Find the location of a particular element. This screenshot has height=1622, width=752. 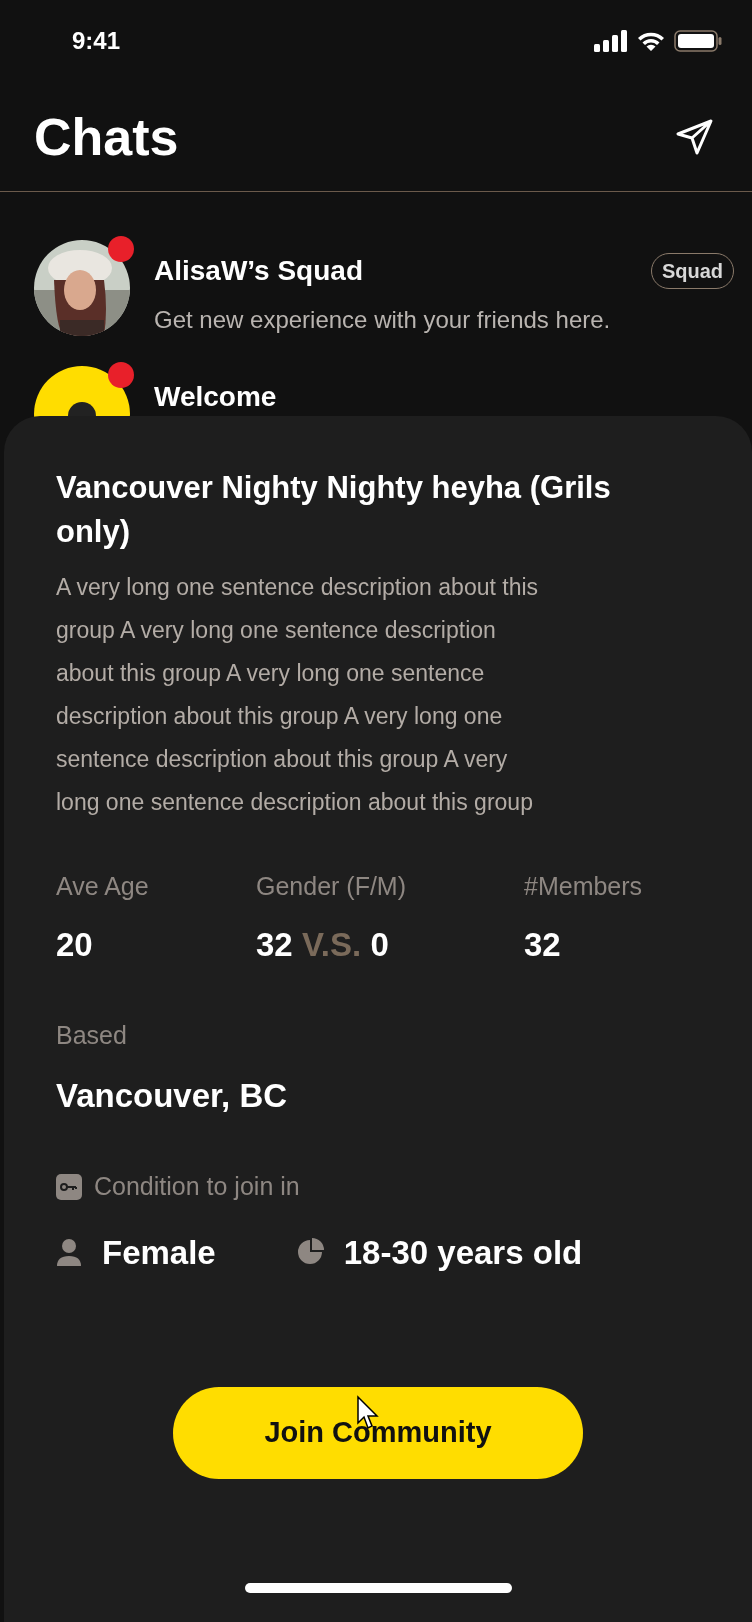

stat-value: 32 is located at coordinates (543, 944).